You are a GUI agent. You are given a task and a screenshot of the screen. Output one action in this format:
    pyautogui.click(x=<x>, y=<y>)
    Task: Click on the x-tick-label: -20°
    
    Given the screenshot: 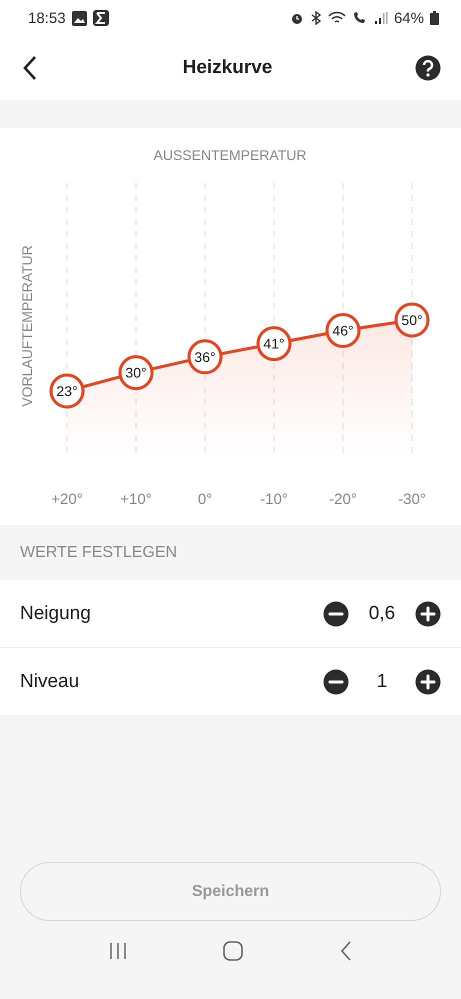 What is the action you would take?
    pyautogui.click(x=343, y=499)
    